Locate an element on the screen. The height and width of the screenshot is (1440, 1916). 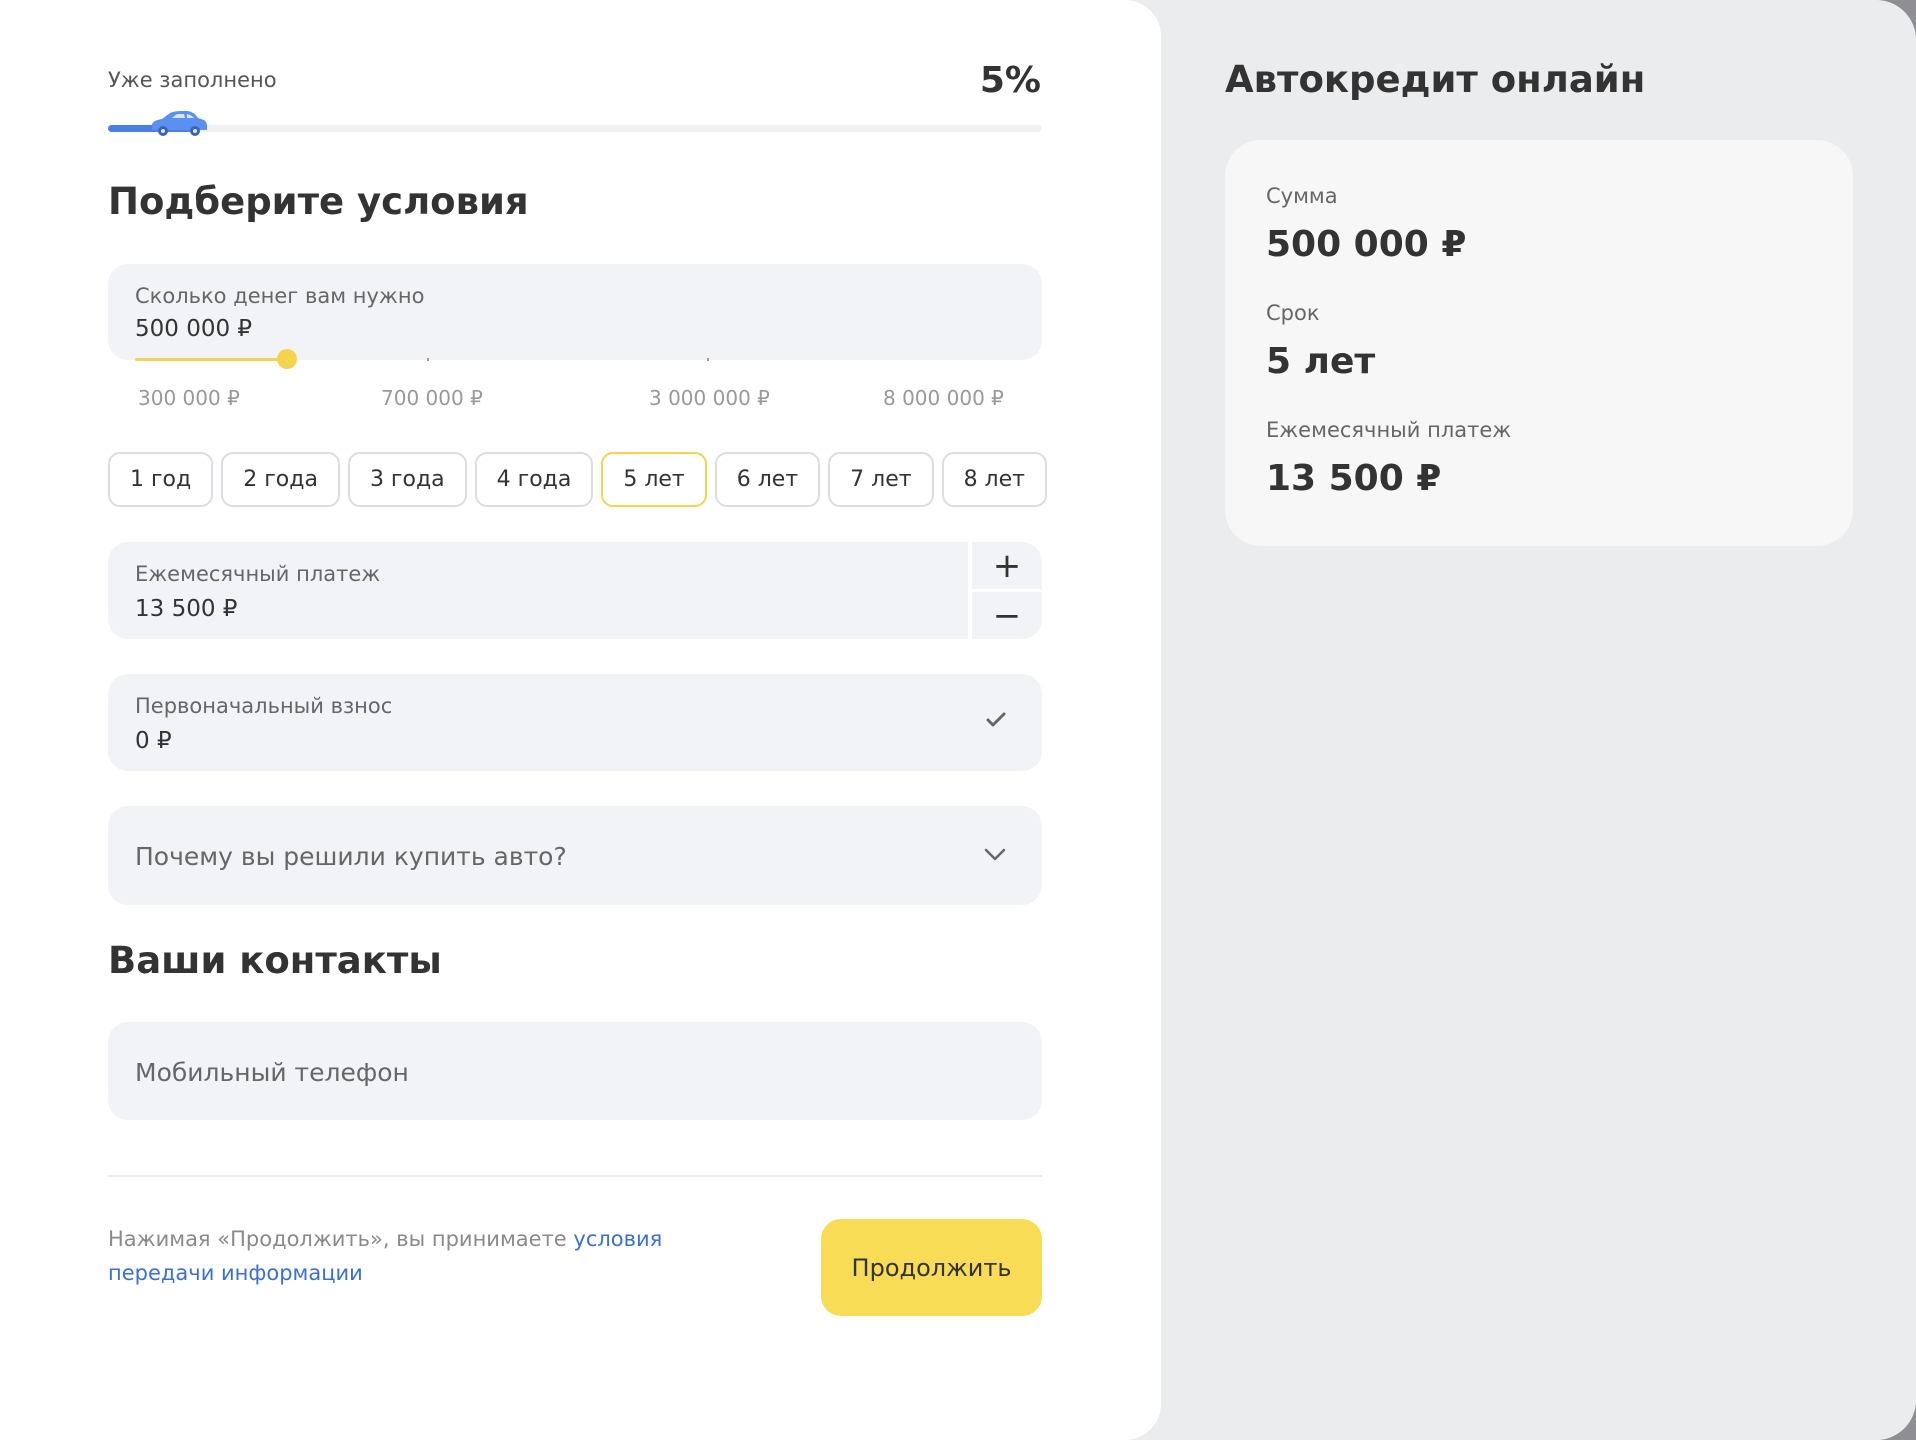
scale-label-min: 300 000 ₽ is located at coordinates (189, 398).